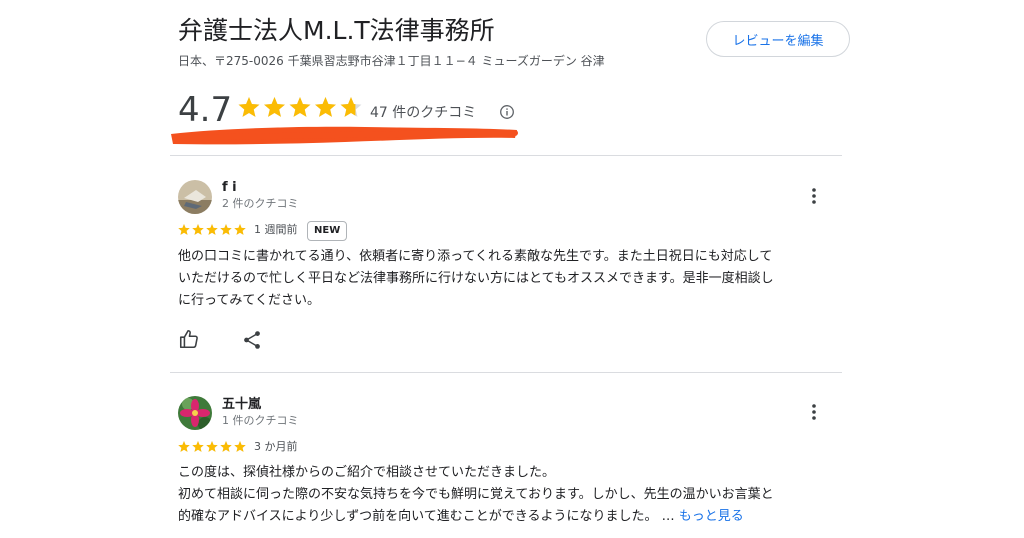  I want to click on reviewer-review-count: 1 件のクチコミ, so click(260, 420).